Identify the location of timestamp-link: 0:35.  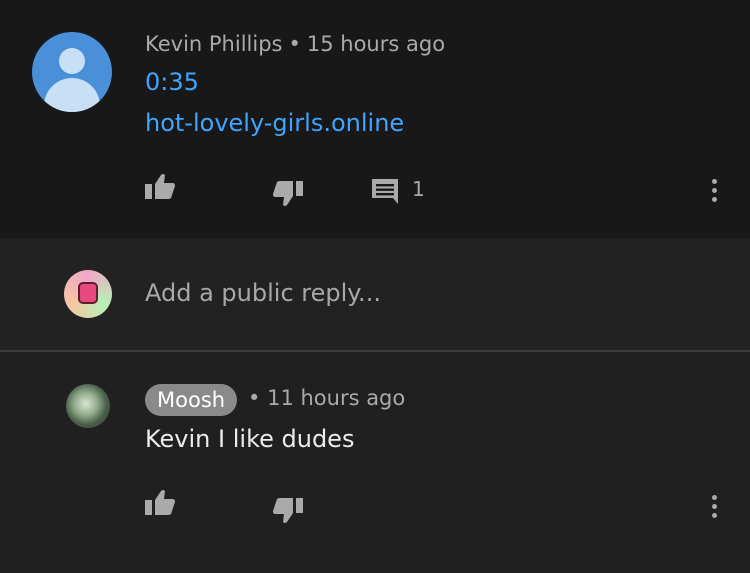
(172, 82).